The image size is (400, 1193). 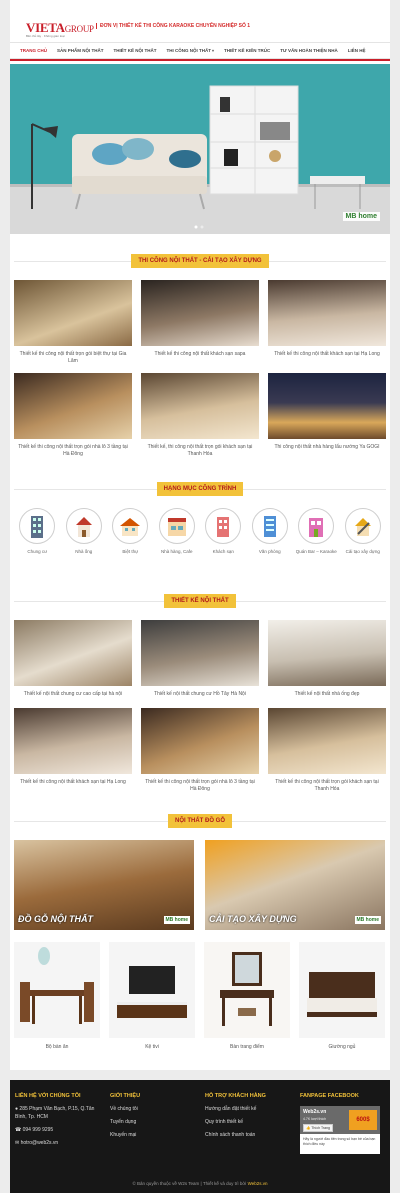 I want to click on footer-link: Về chúng tôi, so click(x=152, y=1109).